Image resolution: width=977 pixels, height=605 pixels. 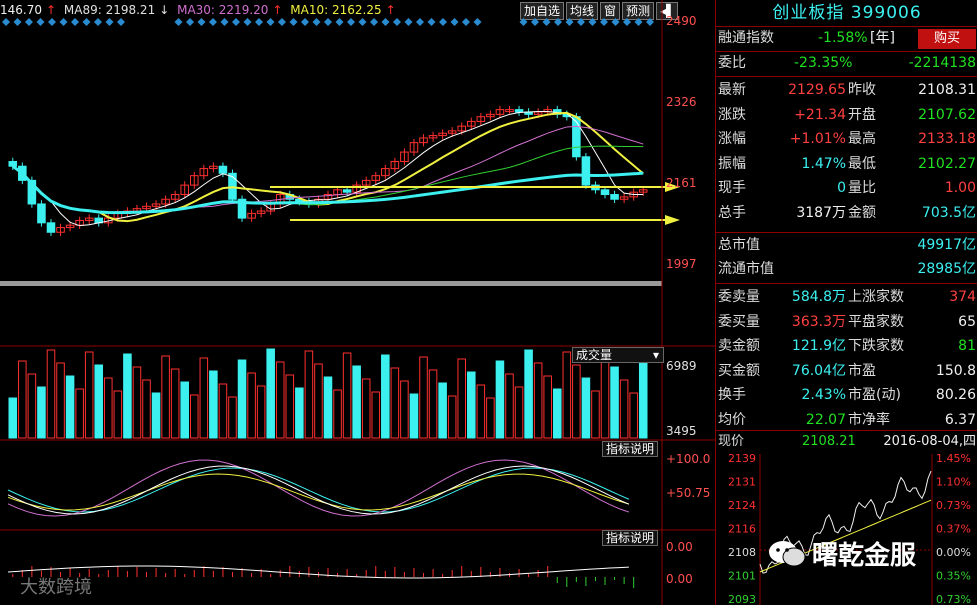 I want to click on quote-row: 委买量 363.3万 平盘家数 65, so click(x=847, y=322).